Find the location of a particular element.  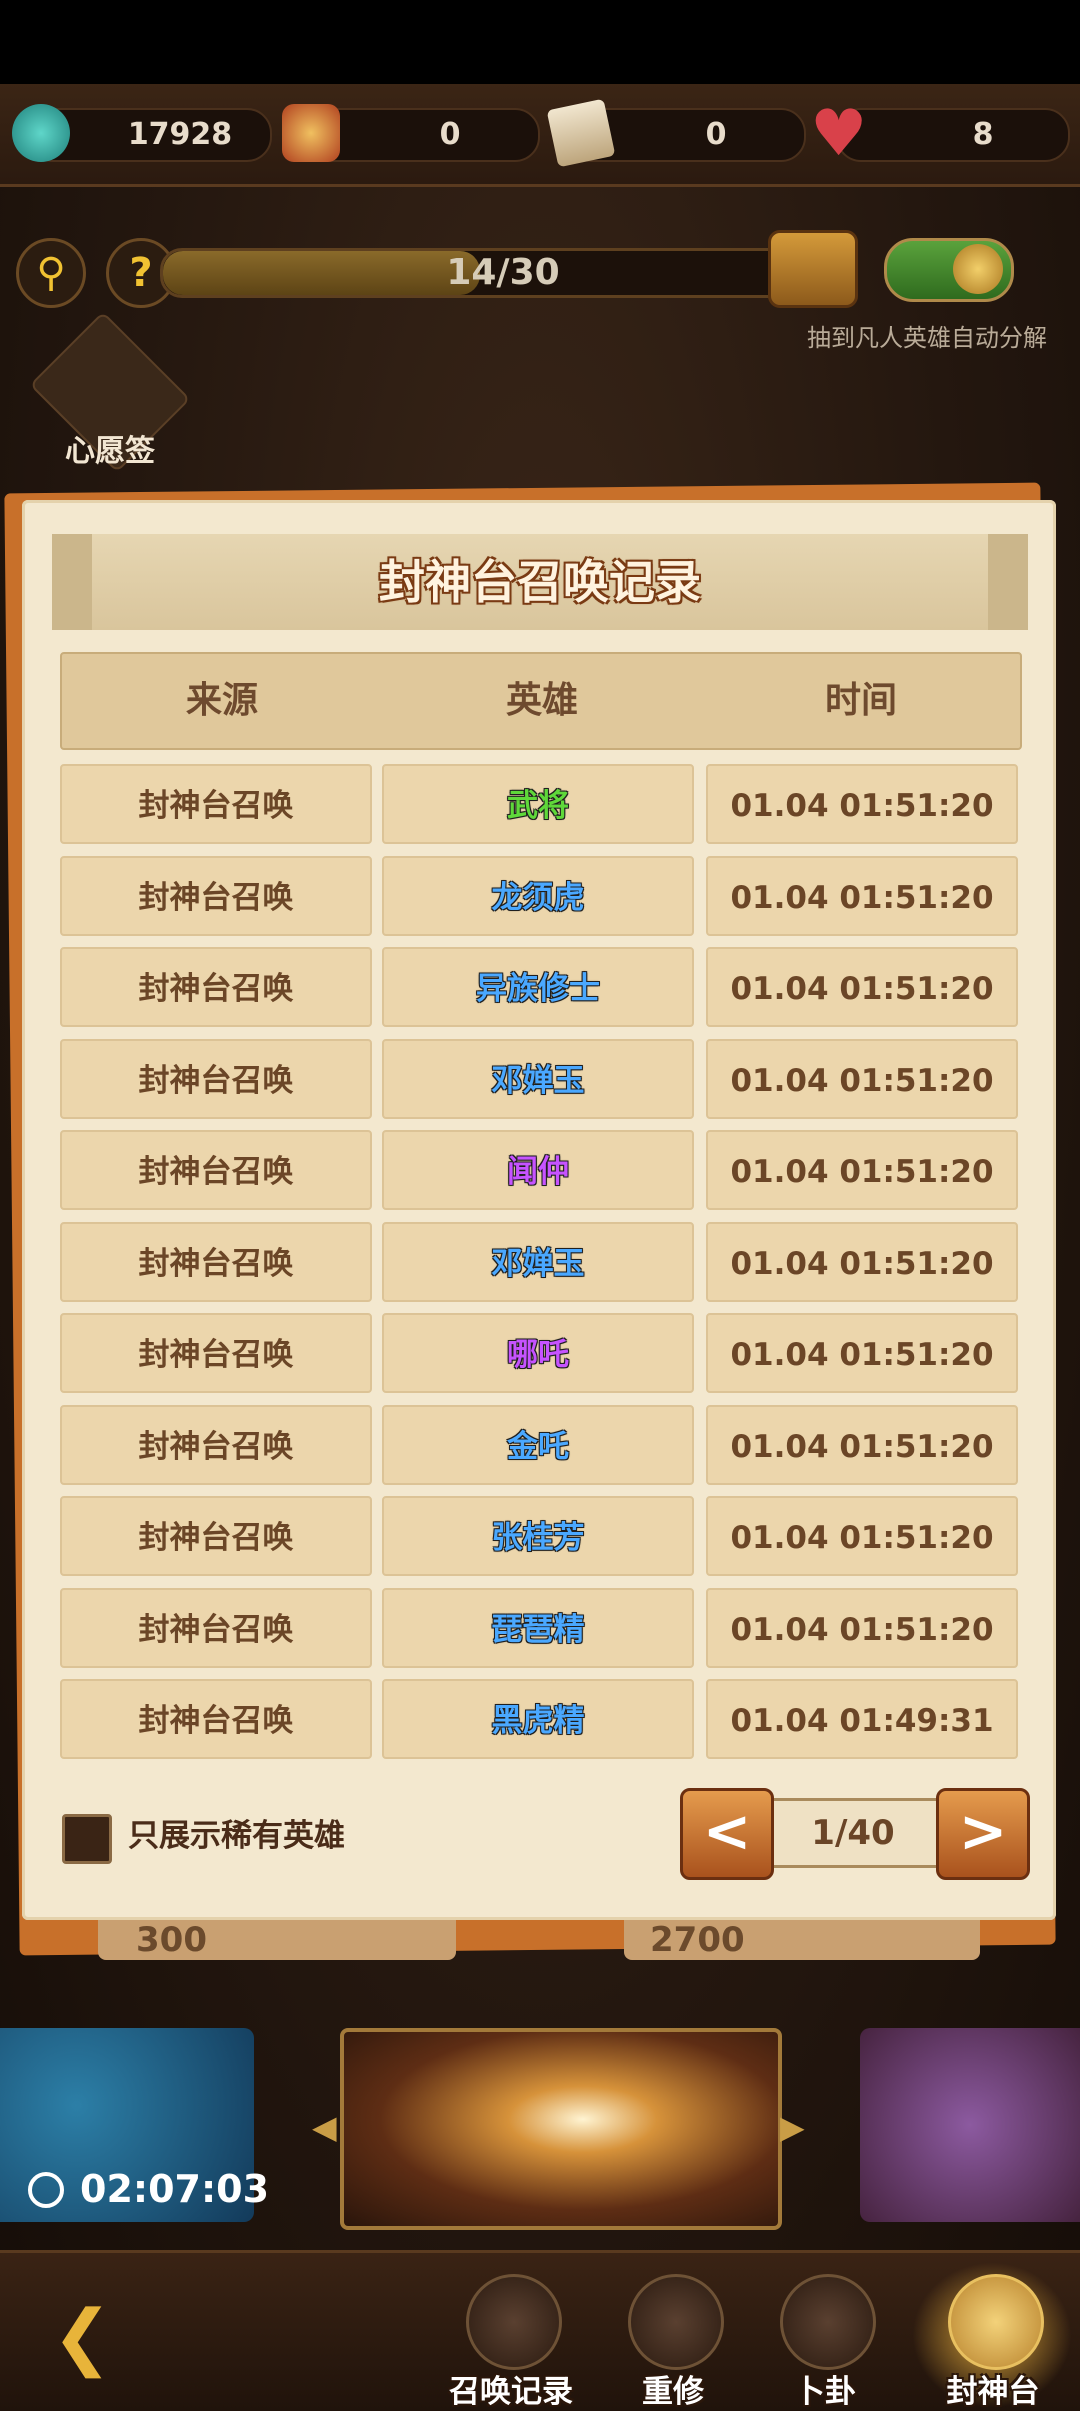

search-button: ⚲ is located at coordinates (51, 273).